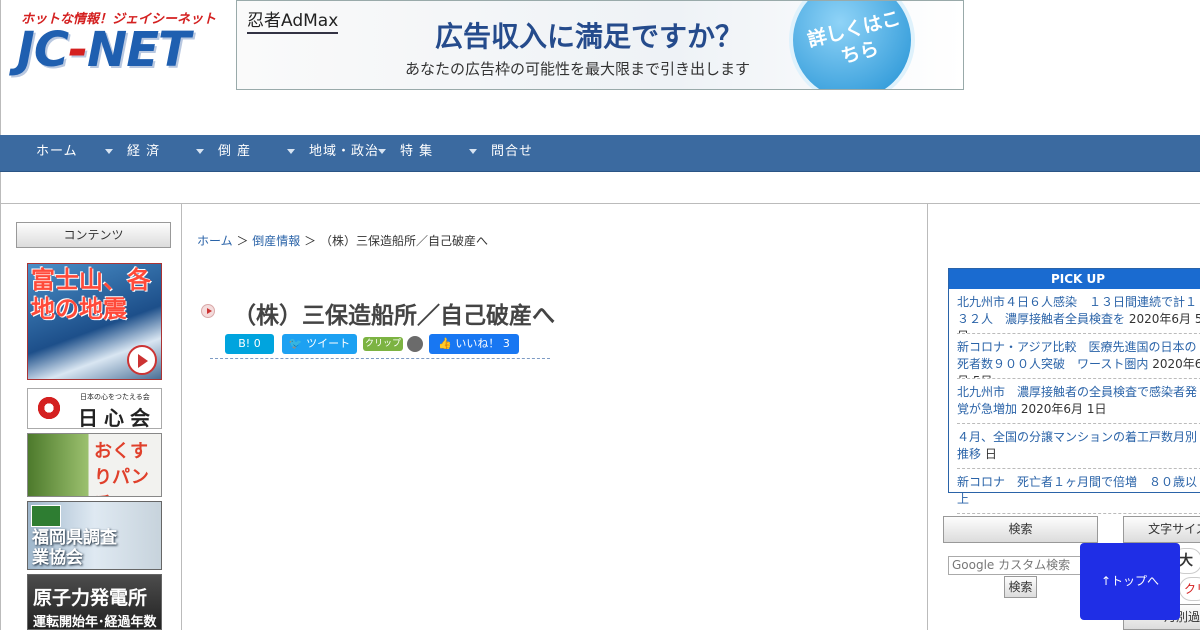 Image resolution: width=1200 pixels, height=630 pixels. What do you see at coordinates (600, 153) in the screenshot?
I see `main-nav: ホーム 経 済 倒 産 地域・政治 特 集 問合せ` at bounding box center [600, 153].